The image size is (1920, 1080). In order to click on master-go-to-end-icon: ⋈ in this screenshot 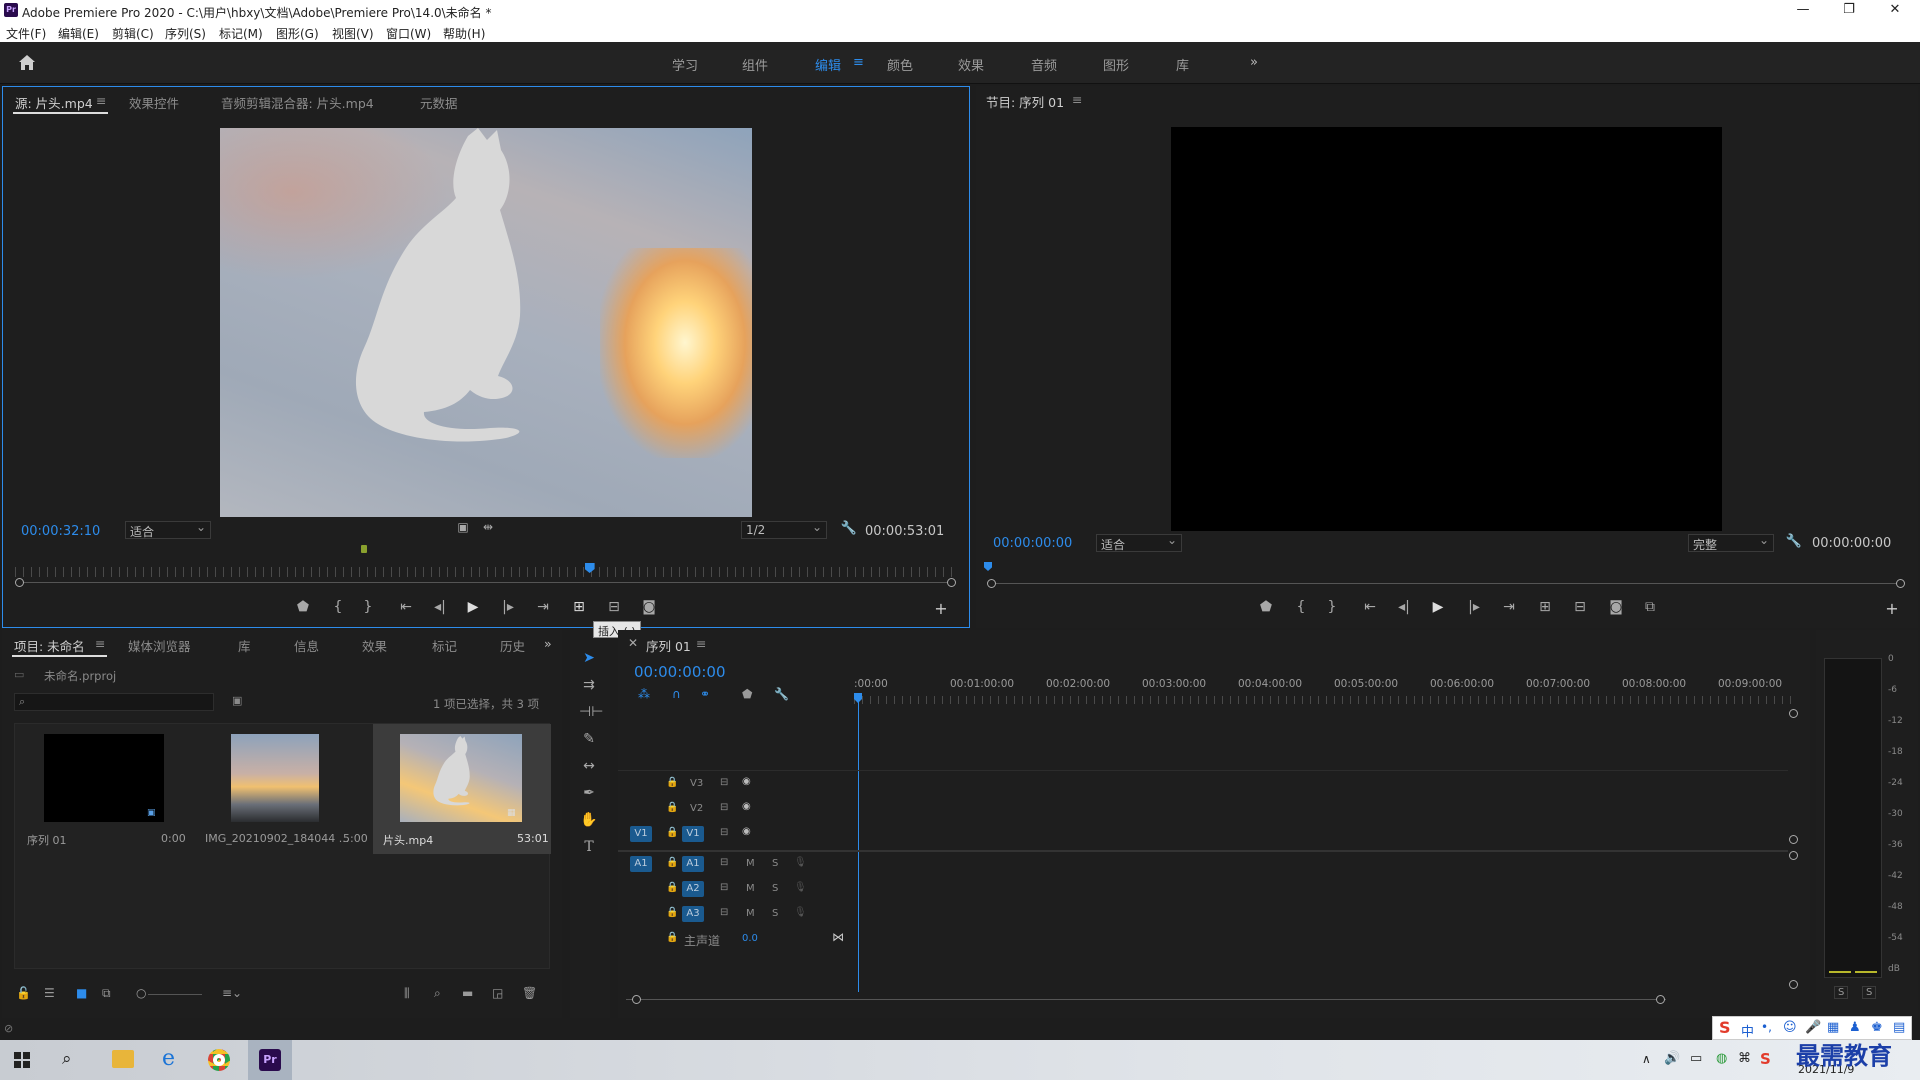, I will do `click(838, 937)`.